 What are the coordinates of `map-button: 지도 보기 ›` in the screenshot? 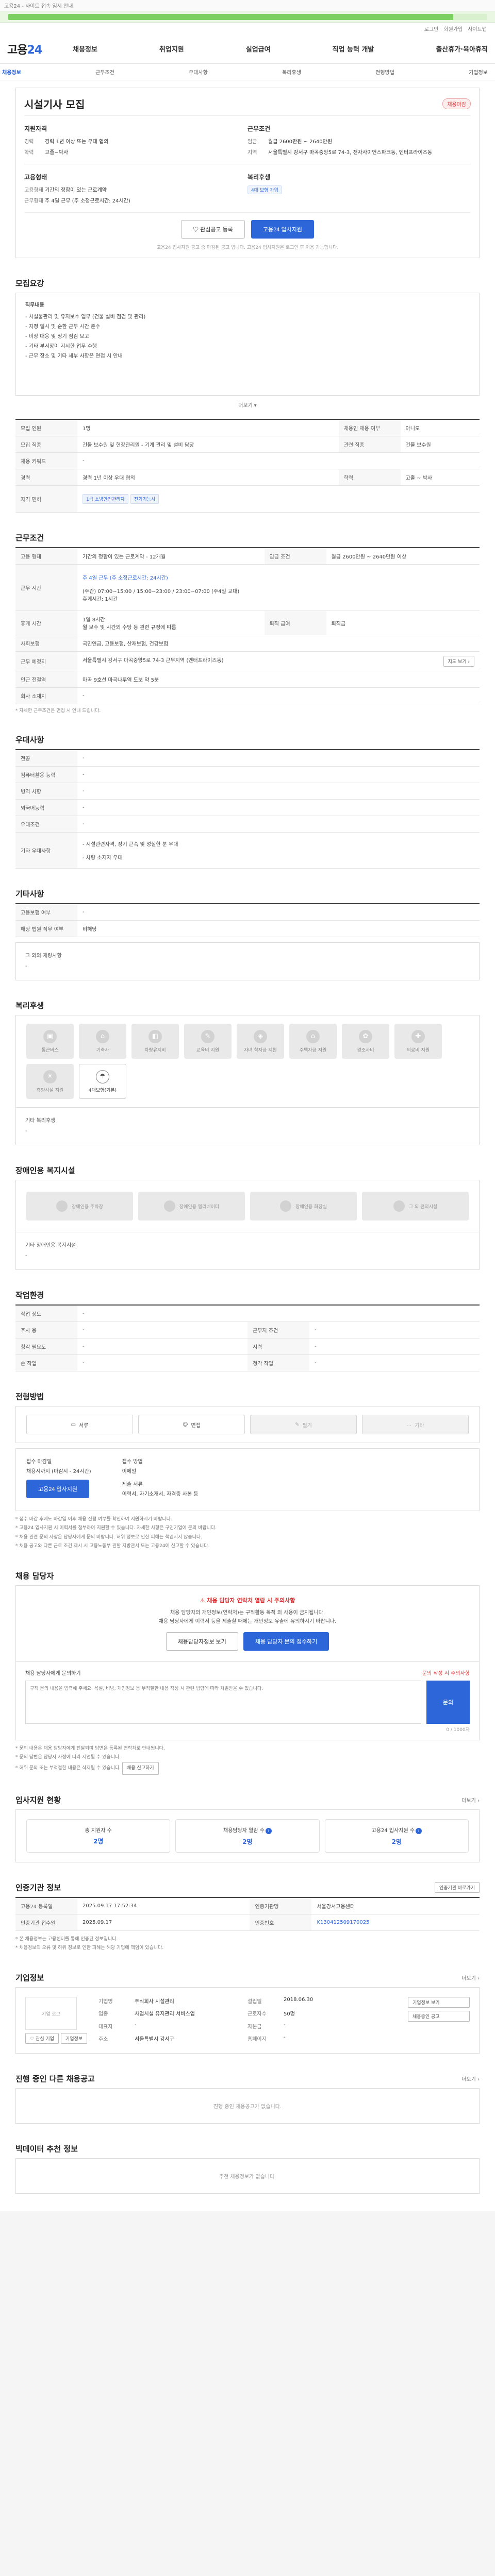 It's located at (458, 661).